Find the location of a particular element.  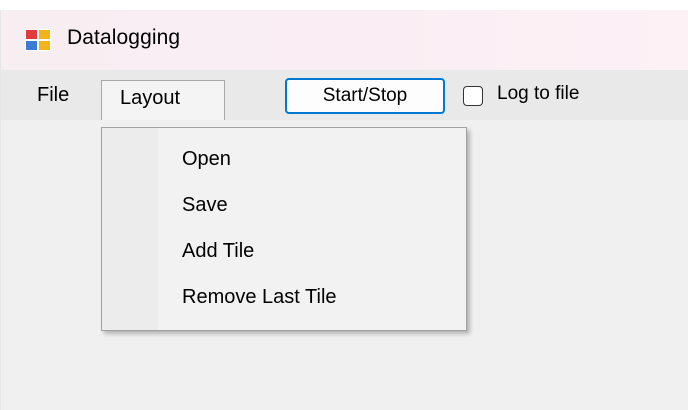

checkbox-box is located at coordinates (473, 96).